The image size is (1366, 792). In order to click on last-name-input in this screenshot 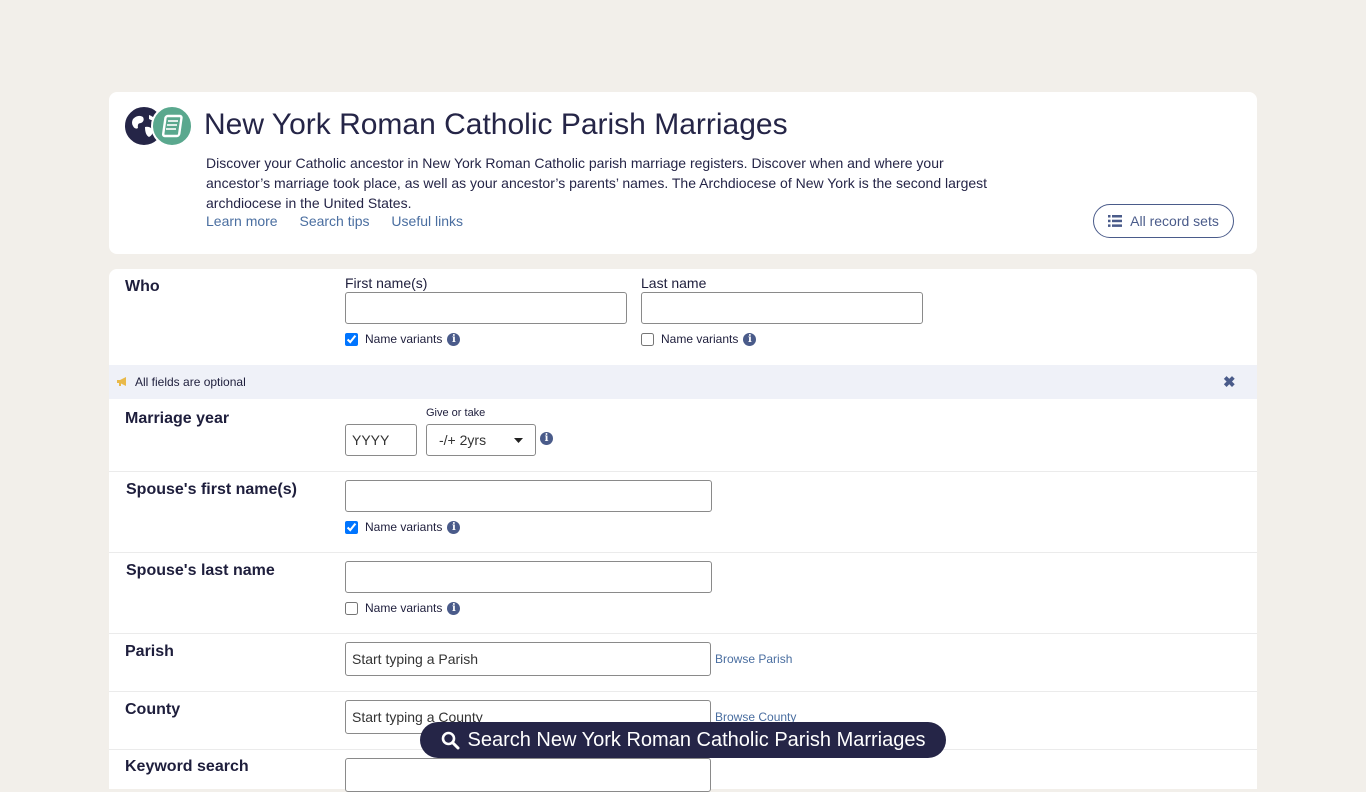, I will do `click(782, 308)`.